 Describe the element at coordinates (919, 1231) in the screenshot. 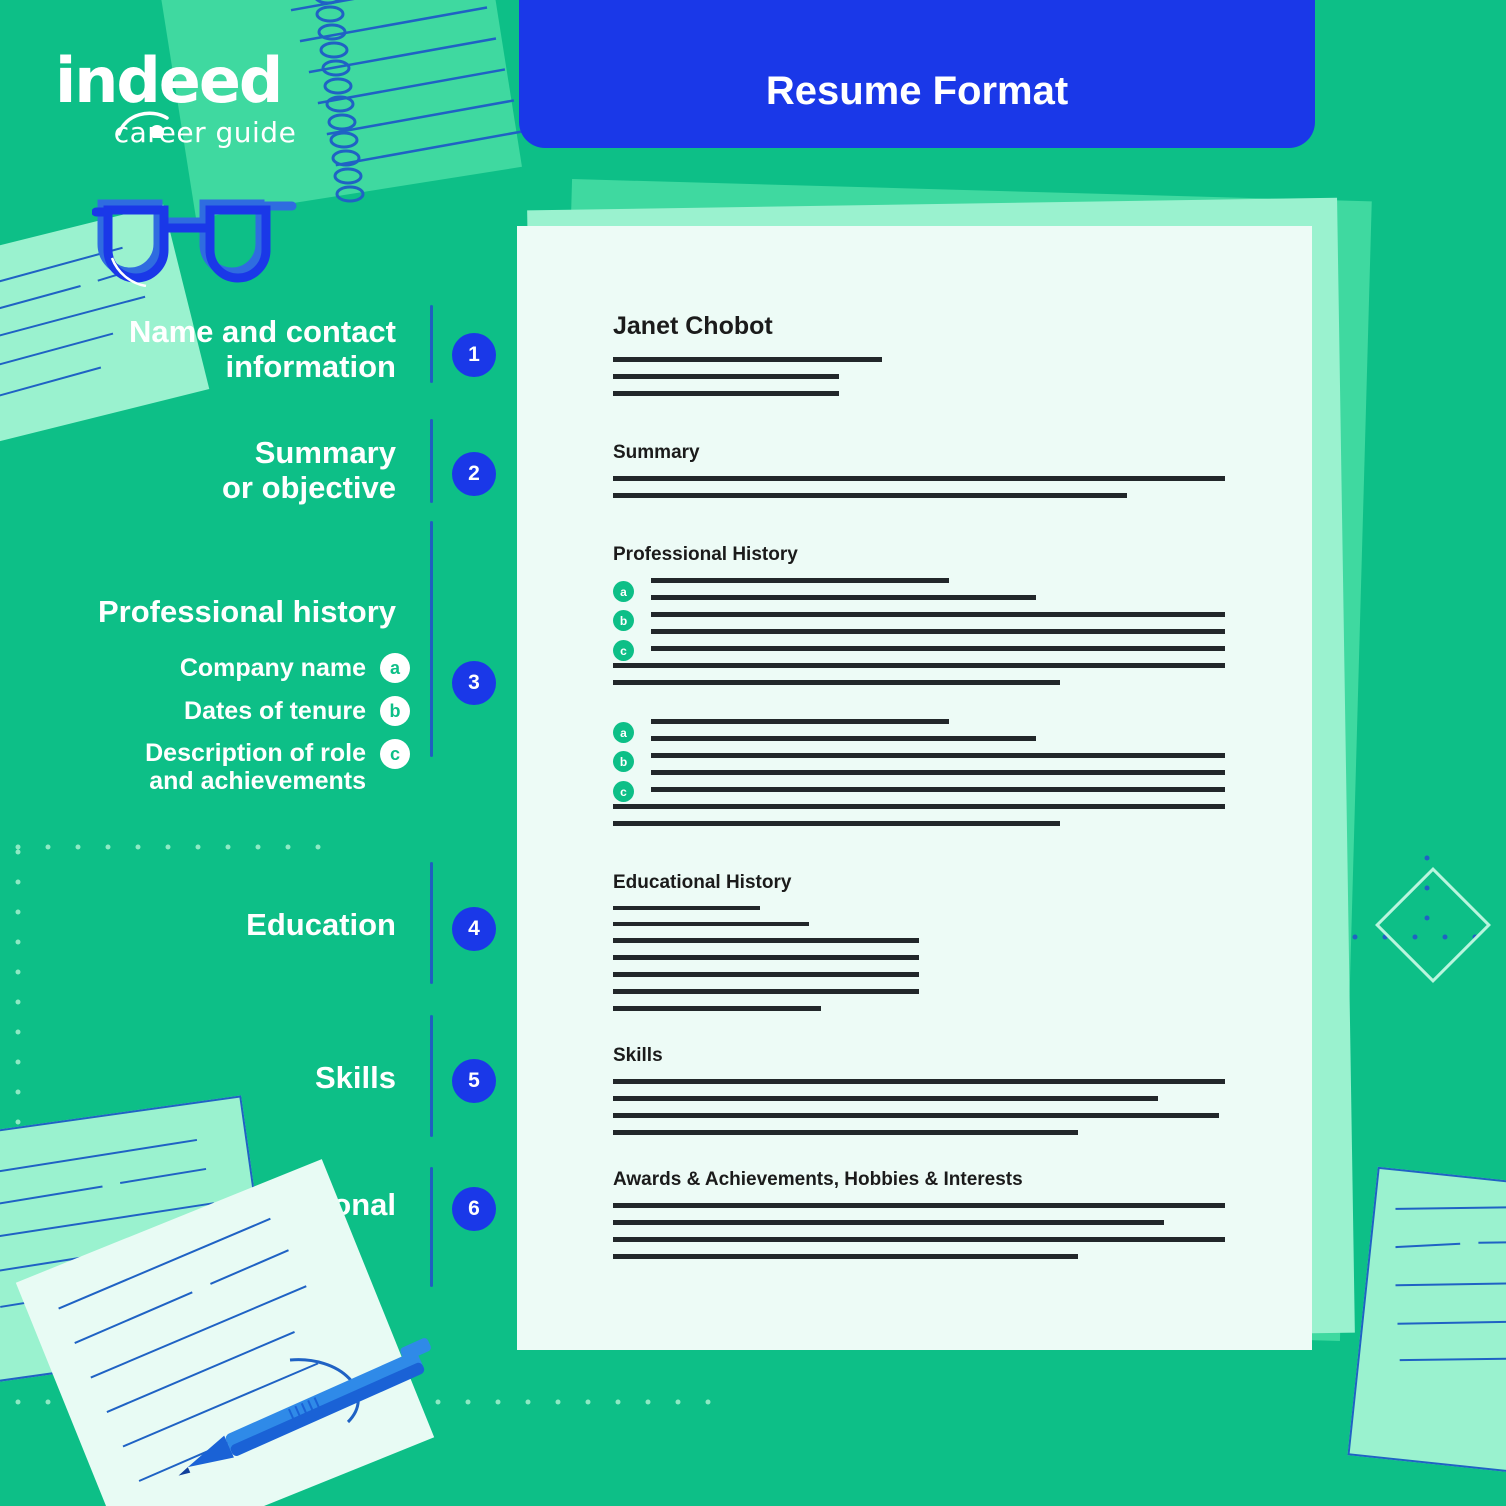

I see `optional-lines` at that location.